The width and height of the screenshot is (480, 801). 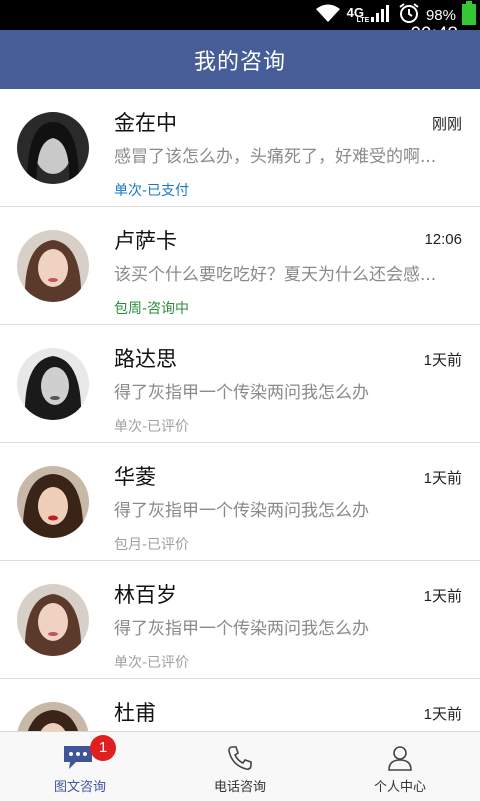 What do you see at coordinates (152, 545) in the screenshot?
I see `status-badge: 包月-已评价` at bounding box center [152, 545].